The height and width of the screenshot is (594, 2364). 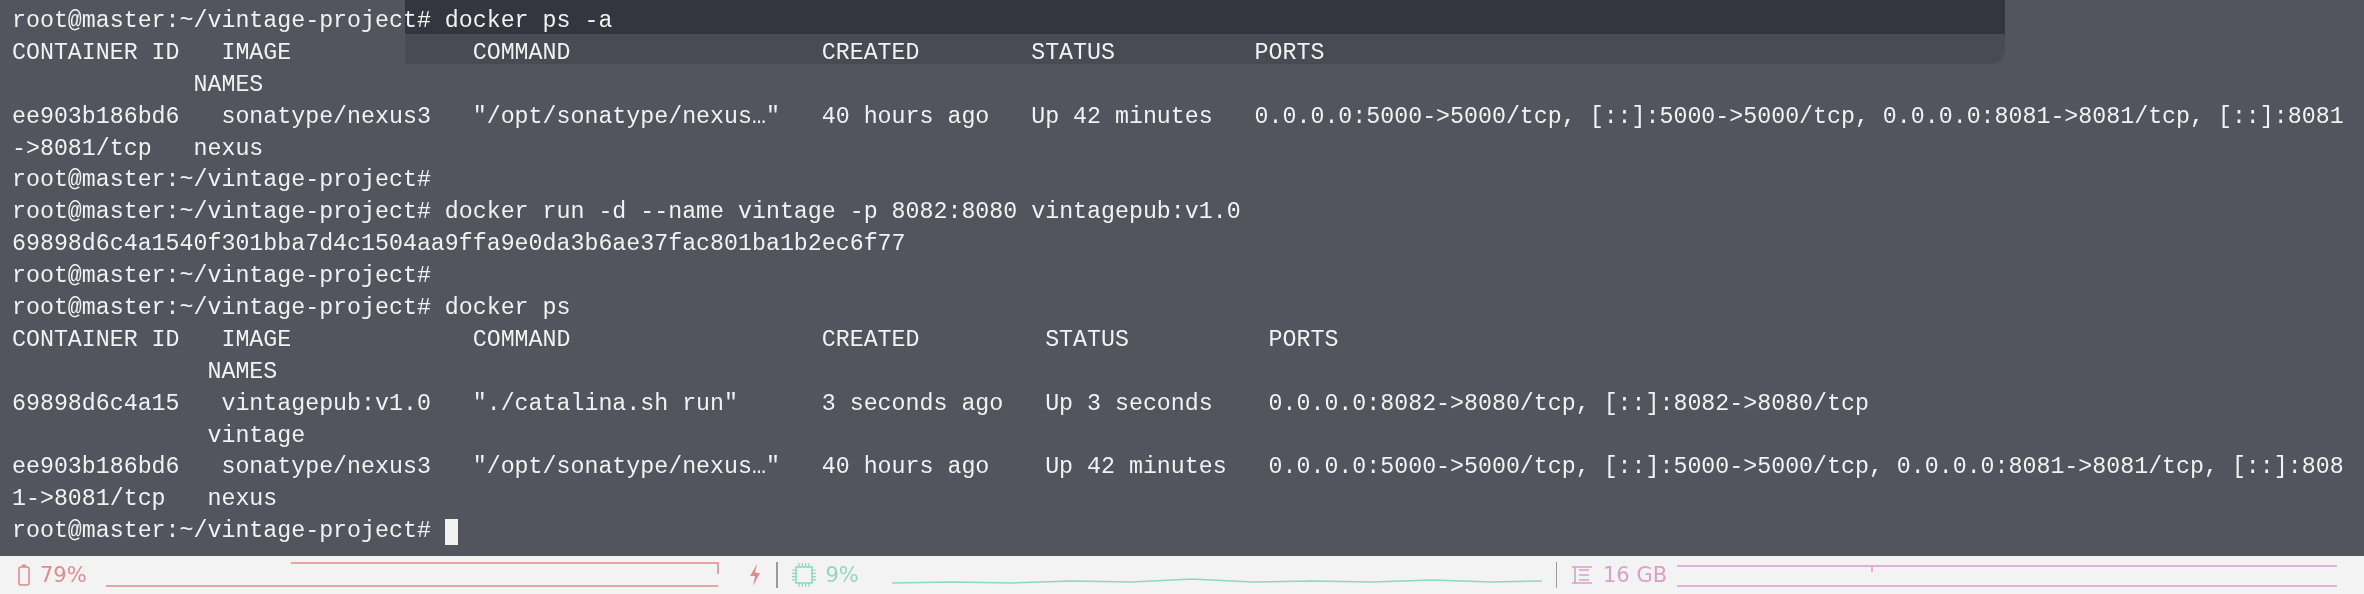 What do you see at coordinates (145, 500) in the screenshot?
I see `output-text: 1->8081/tcp nexus` at bounding box center [145, 500].